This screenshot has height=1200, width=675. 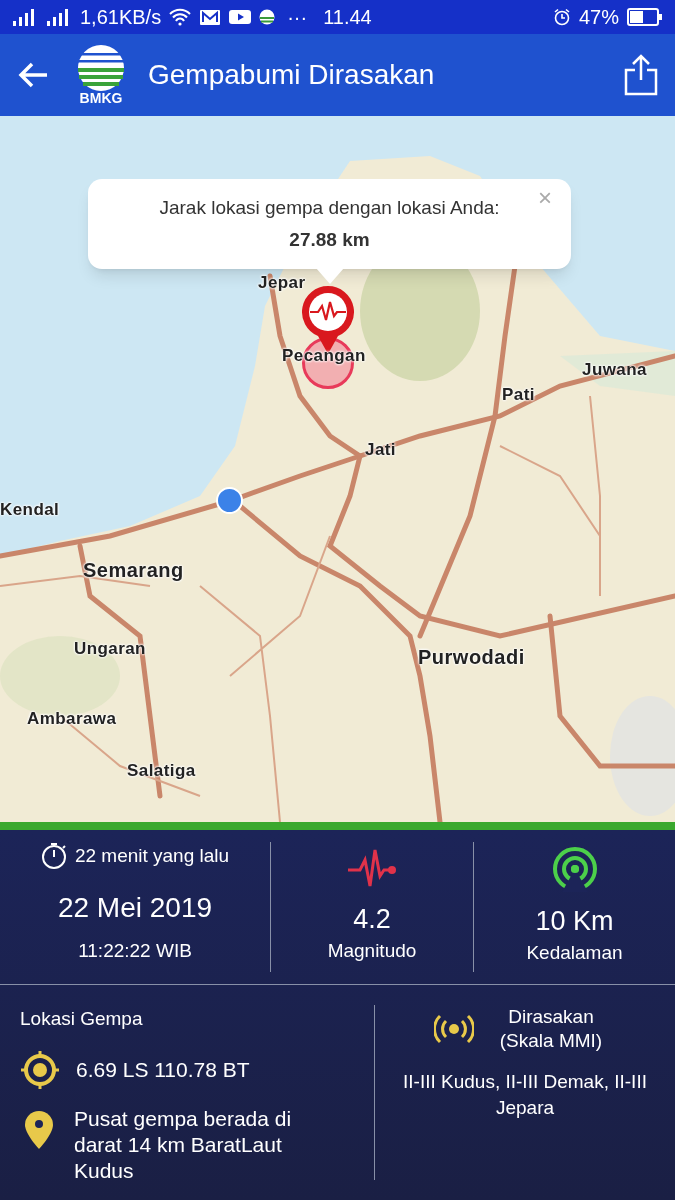 I want to click on place-label: Kendal, so click(x=30, y=509).